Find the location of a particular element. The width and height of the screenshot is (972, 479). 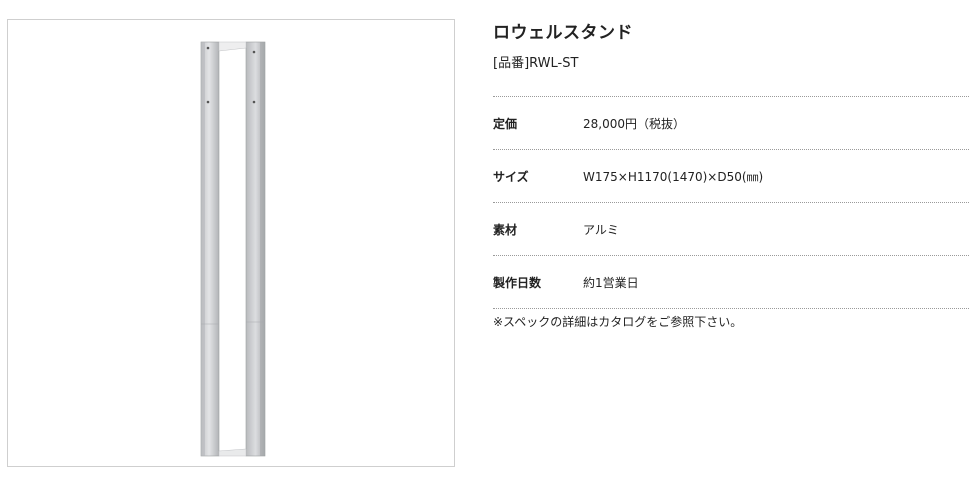

spec-value: アルミ is located at coordinates (601, 229).